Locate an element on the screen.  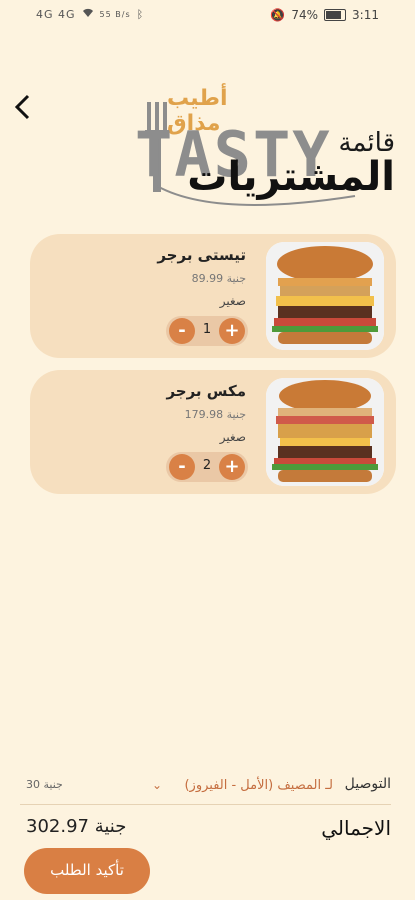
speed-indicator: 55 B/s is located at coordinates (115, 14).